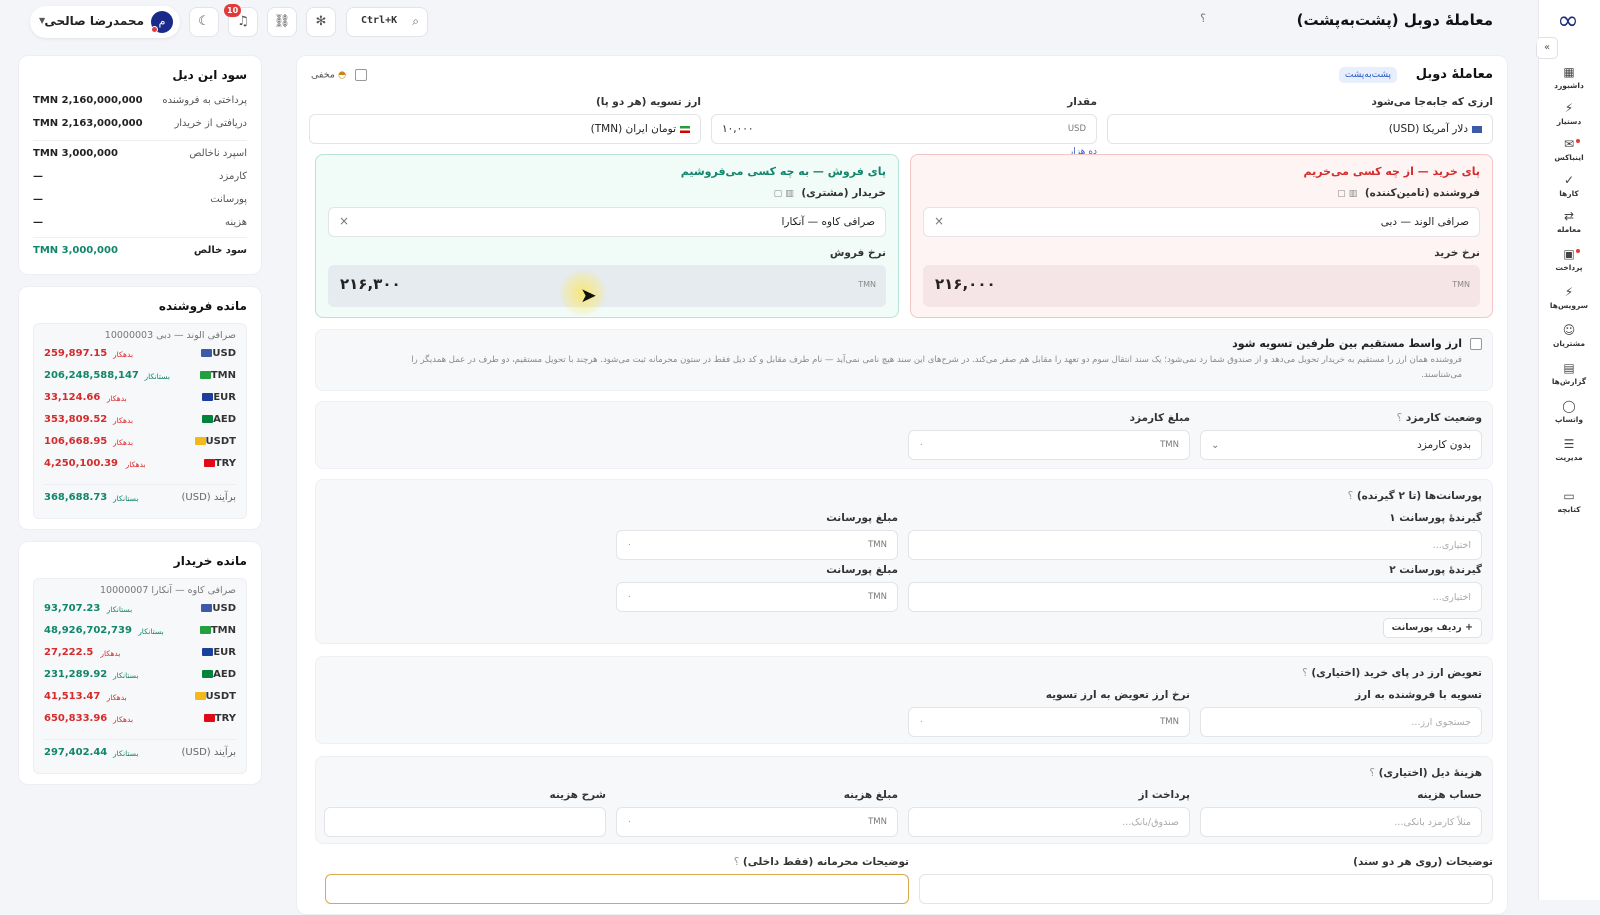 This screenshot has width=1600, height=915. What do you see at coordinates (607, 222) in the screenshot?
I see `buyer-select: صرافی کاوه — آنکارا ×` at bounding box center [607, 222].